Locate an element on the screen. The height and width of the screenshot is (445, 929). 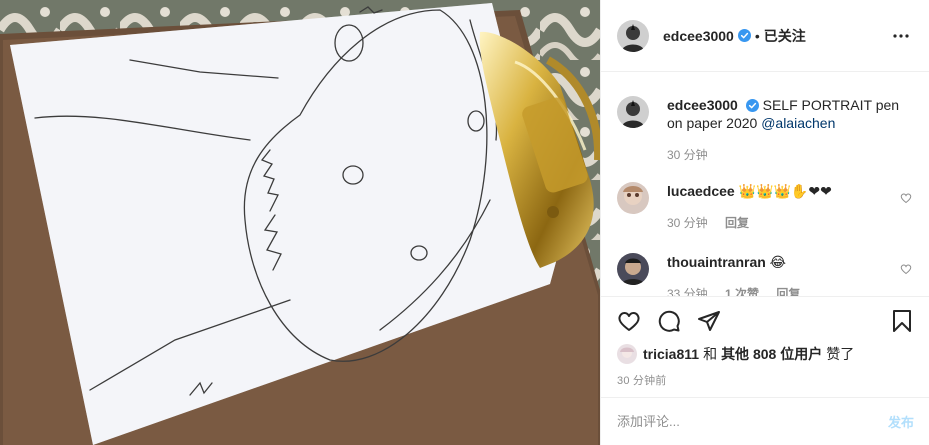
post-timestamp: 30 分钟前 is located at coordinates (642, 380).